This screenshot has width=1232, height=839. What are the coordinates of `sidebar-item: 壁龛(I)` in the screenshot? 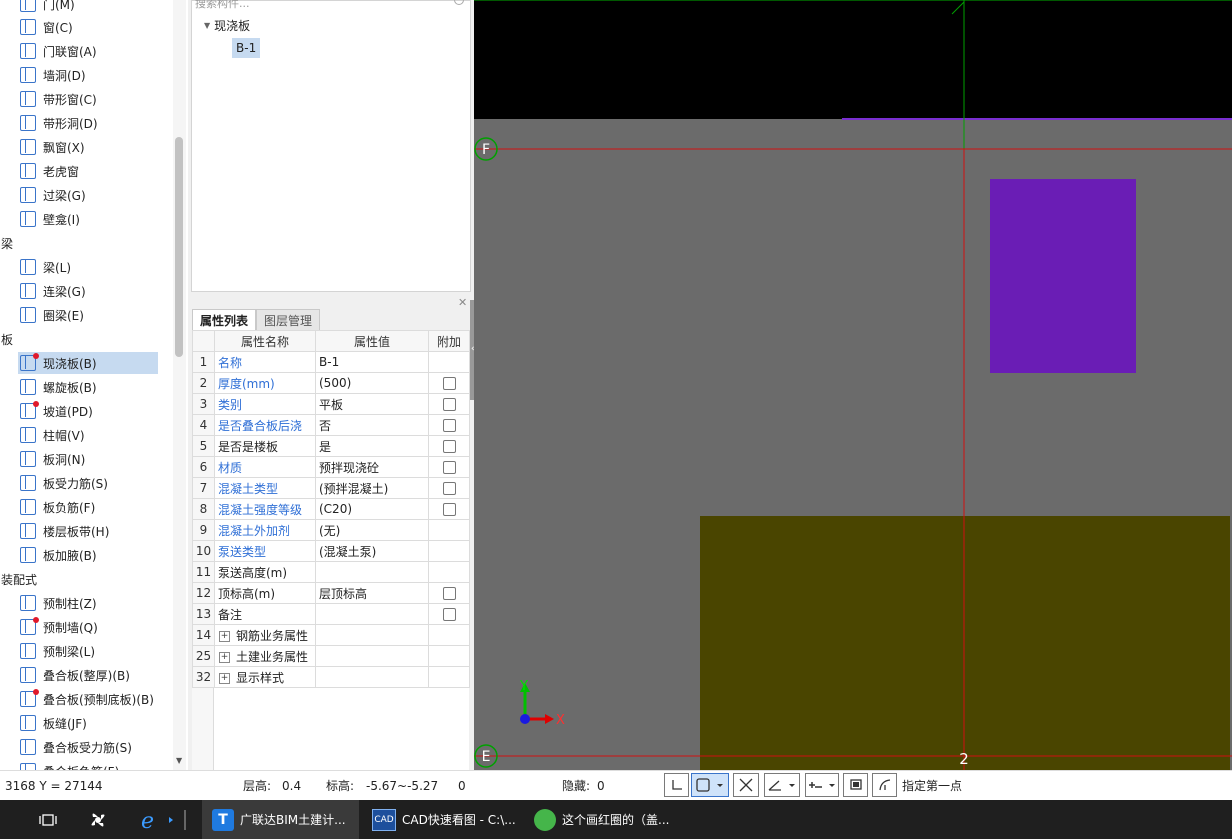 It's located at (88, 219).